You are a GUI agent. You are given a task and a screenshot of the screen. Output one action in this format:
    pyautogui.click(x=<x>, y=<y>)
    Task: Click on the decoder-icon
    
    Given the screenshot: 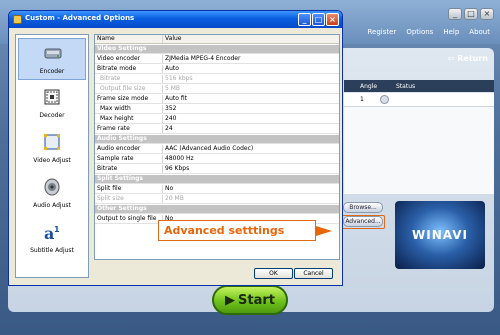 What is the action you would take?
    pyautogui.click(x=52, y=97)
    